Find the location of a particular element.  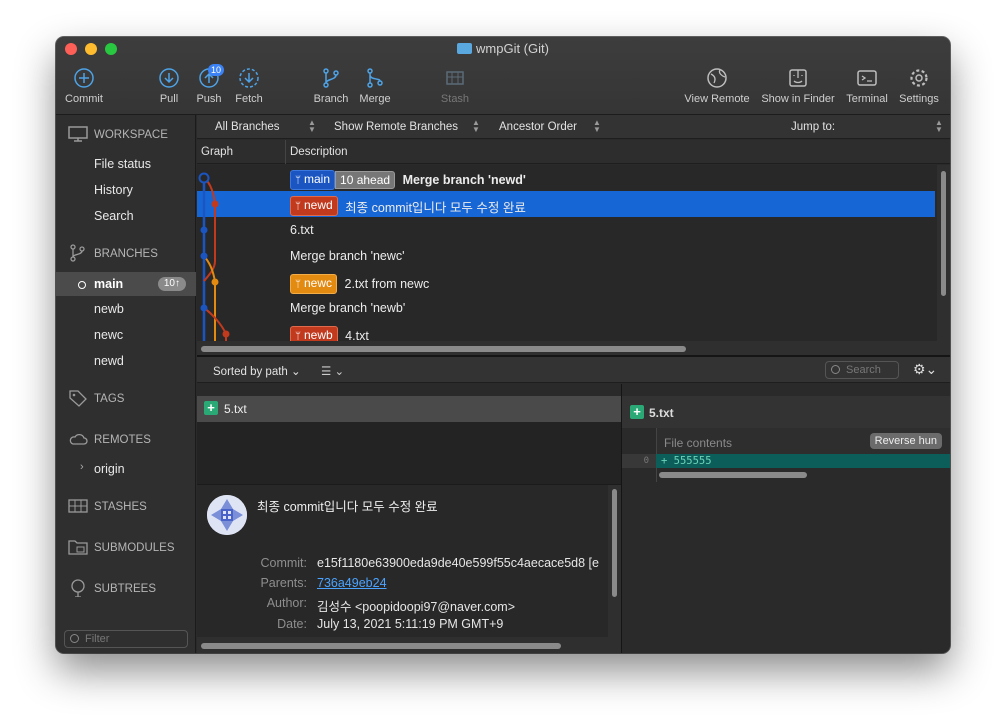

jump-to-select: Jump to: is located at coordinates (813, 127).